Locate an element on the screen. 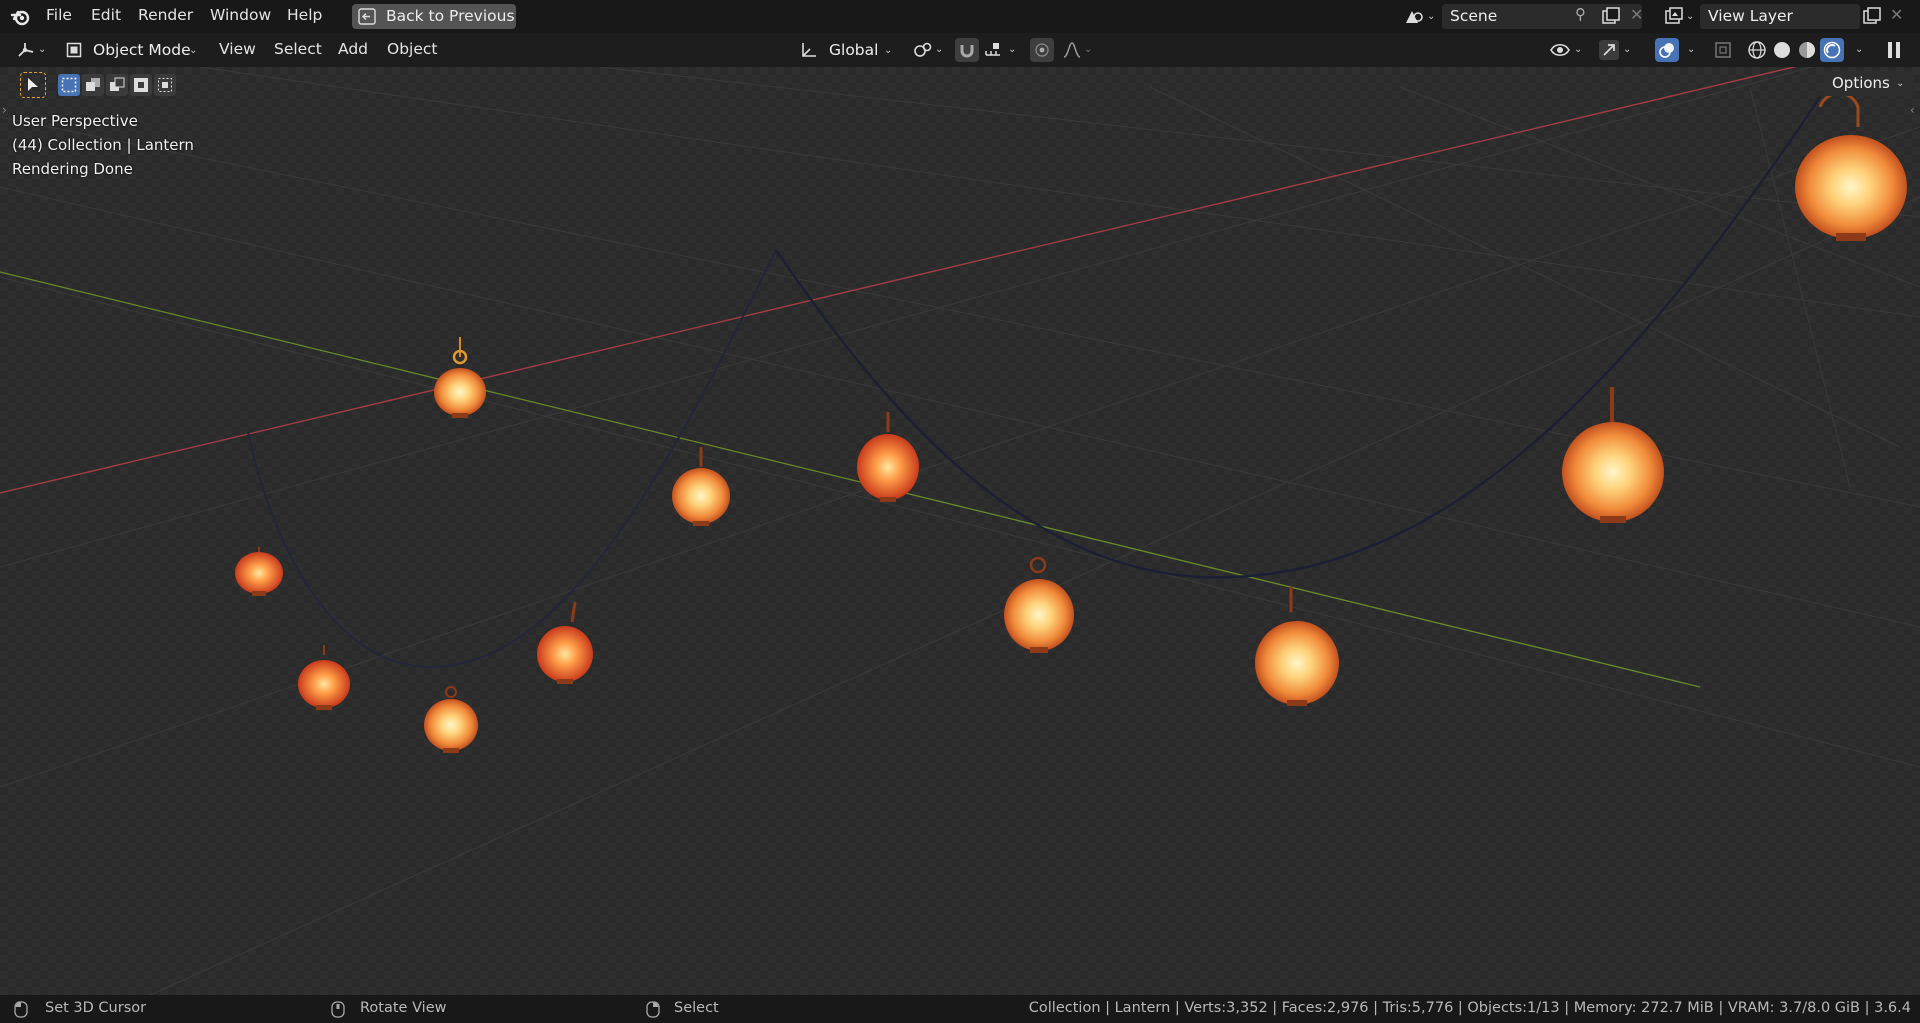 This screenshot has height=1023, width=1920. select-mode-extend-button is located at coordinates (93, 85).